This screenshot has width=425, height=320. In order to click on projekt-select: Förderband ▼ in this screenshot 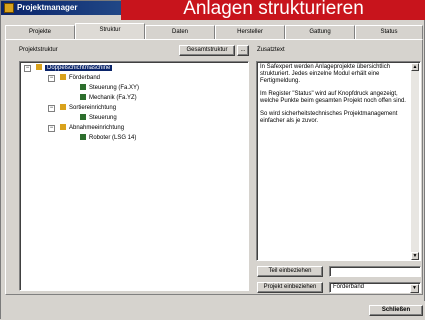, I will do `click(375, 287)`.